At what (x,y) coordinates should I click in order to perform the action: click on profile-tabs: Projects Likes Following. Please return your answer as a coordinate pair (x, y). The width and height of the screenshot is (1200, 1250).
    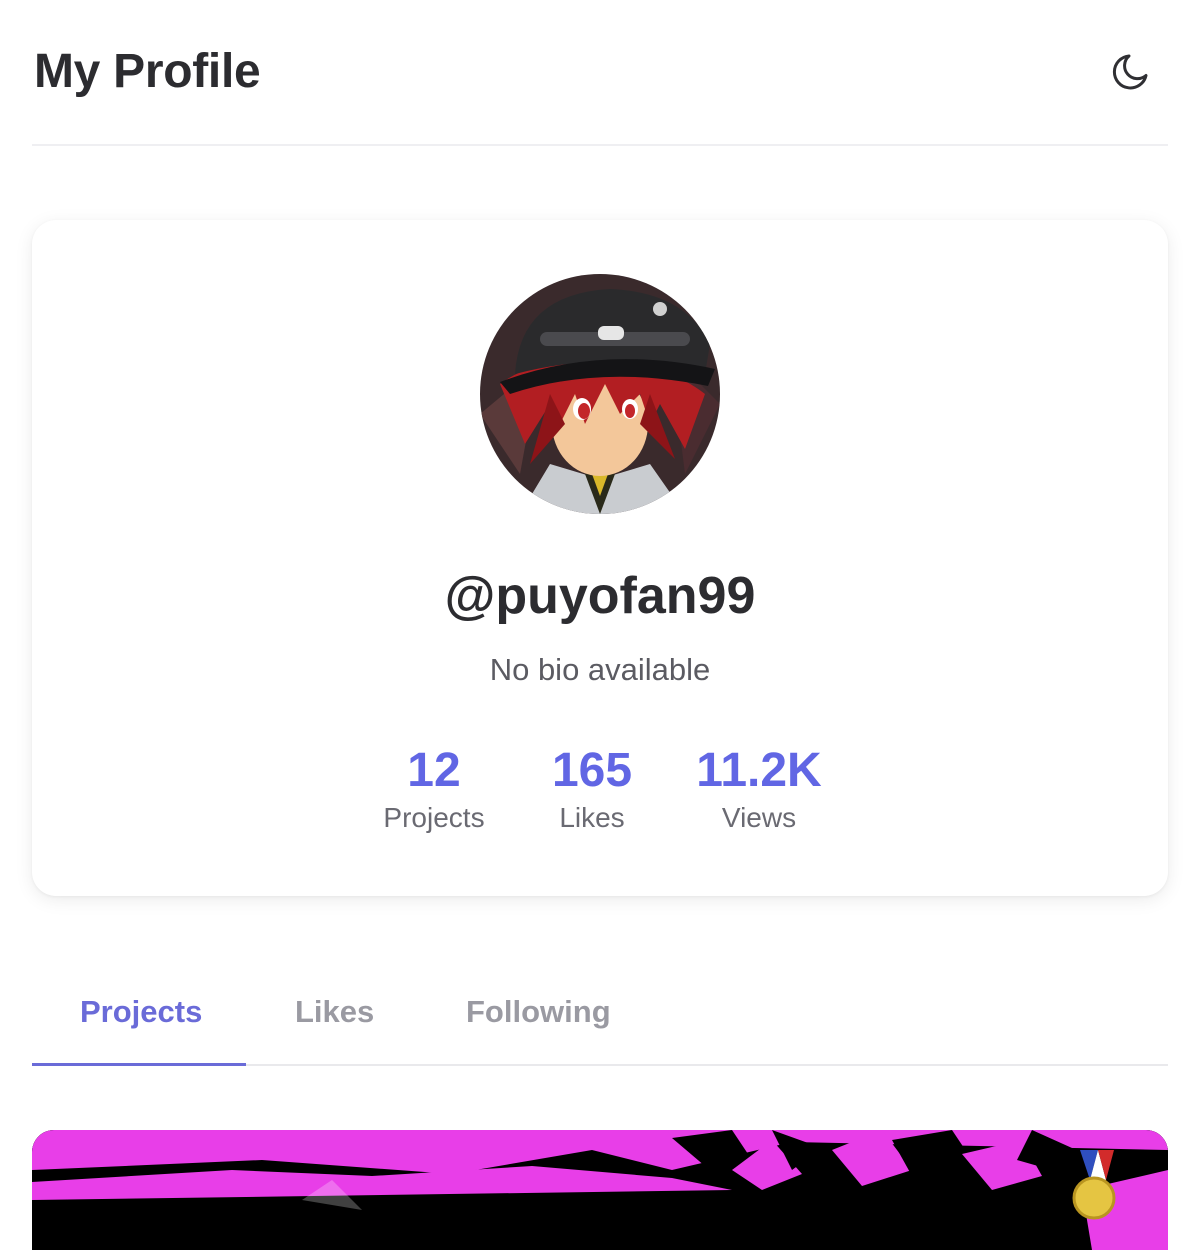
    Looking at the image, I should click on (600, 1017).